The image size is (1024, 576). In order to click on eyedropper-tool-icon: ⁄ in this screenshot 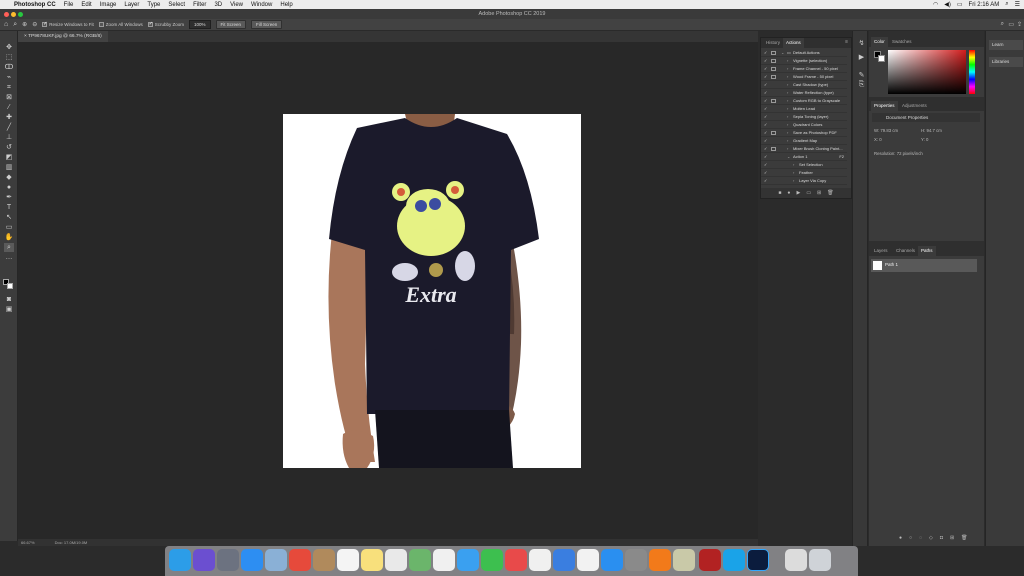, I will do `click(9, 107)`.